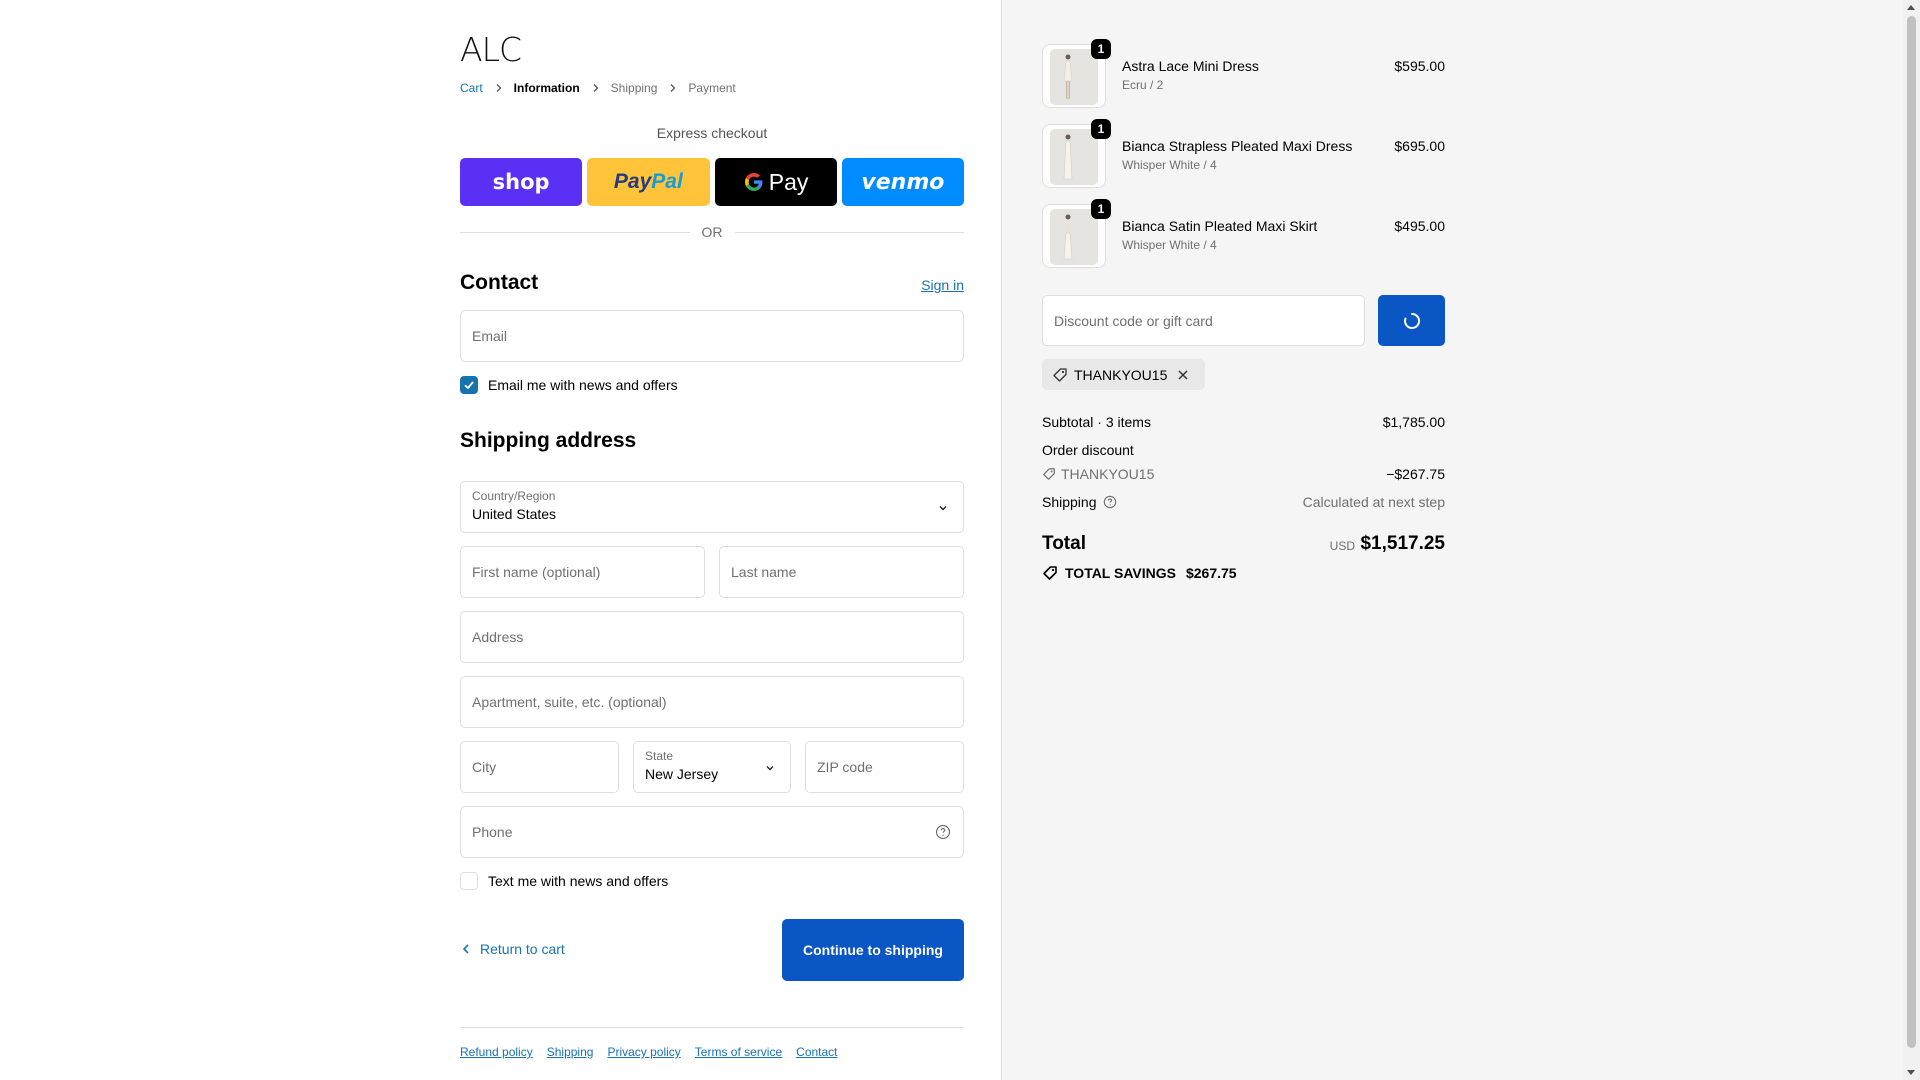 The width and height of the screenshot is (1920, 1080). I want to click on newsletter-checkbox, so click(469, 385).